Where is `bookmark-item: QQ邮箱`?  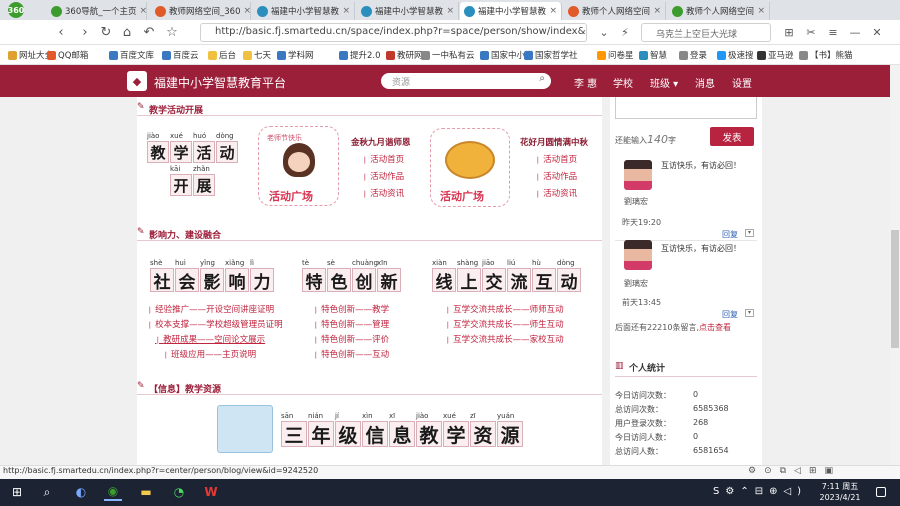 bookmark-item: QQ邮箱 is located at coordinates (67, 55).